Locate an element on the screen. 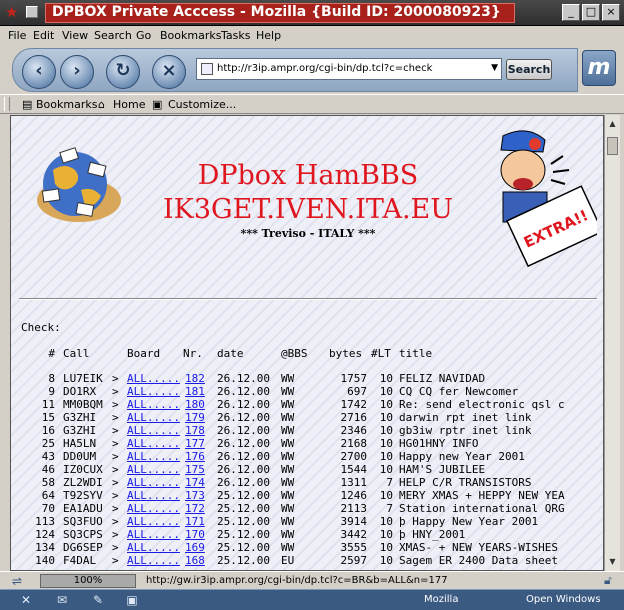 Image resolution: width=624 pixels, height=610 pixels. message-number-link: 181 is located at coordinates (198, 391).